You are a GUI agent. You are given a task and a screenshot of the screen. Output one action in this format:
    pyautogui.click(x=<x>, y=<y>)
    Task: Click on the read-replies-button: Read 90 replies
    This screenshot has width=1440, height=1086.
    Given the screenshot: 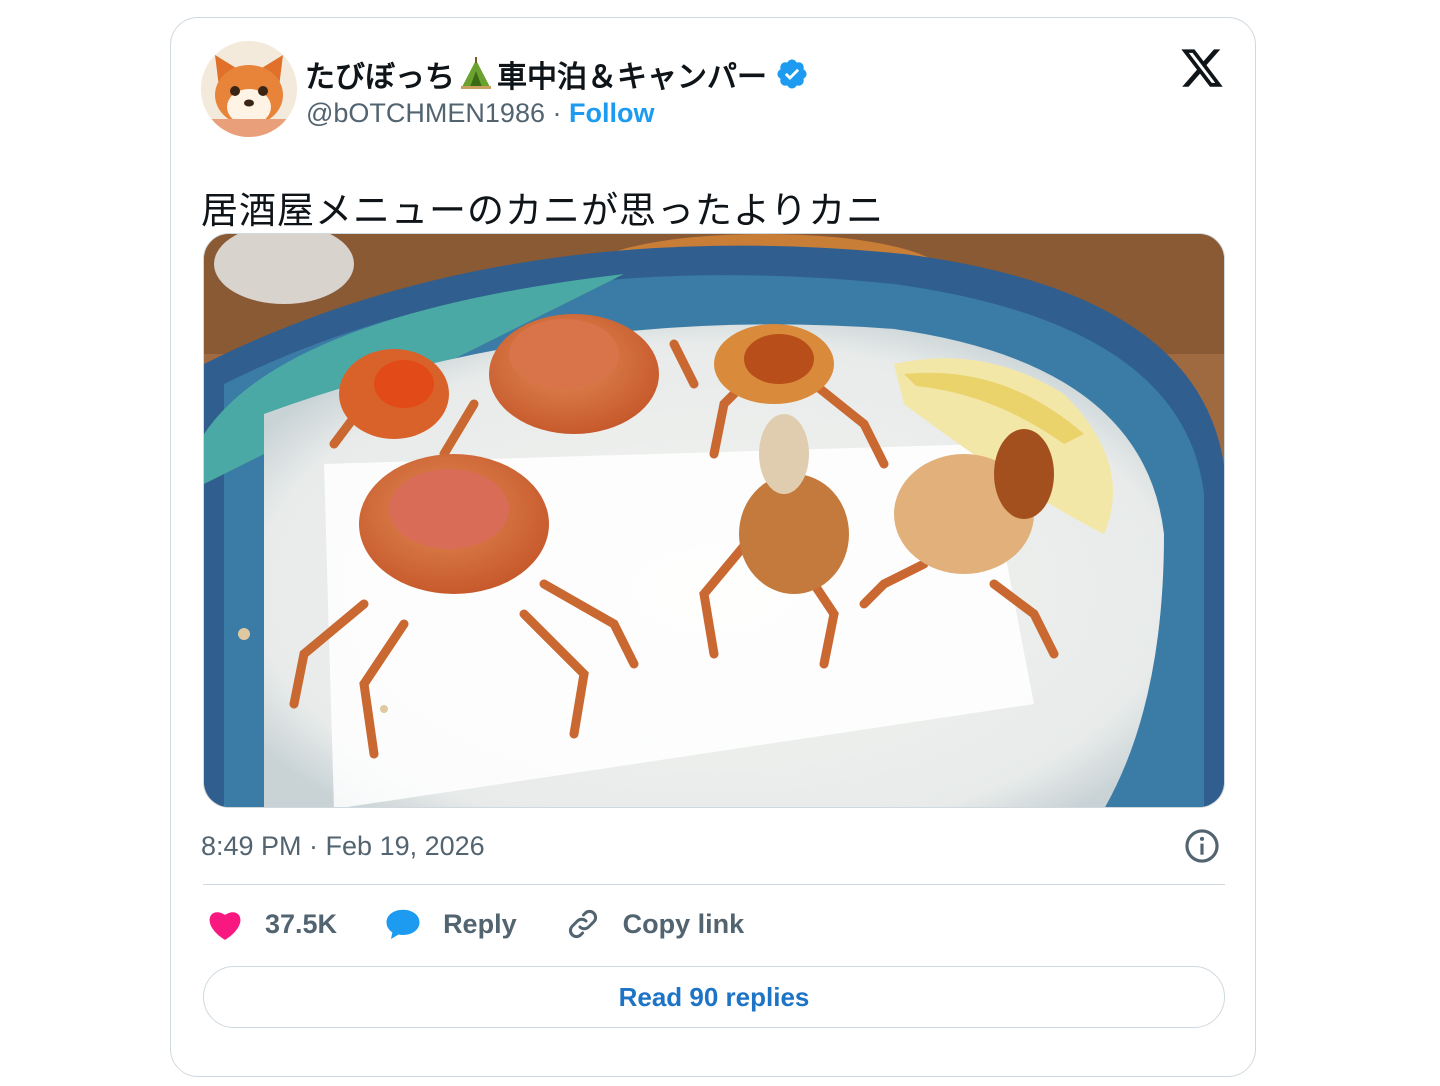 What is the action you would take?
    pyautogui.click(x=714, y=997)
    